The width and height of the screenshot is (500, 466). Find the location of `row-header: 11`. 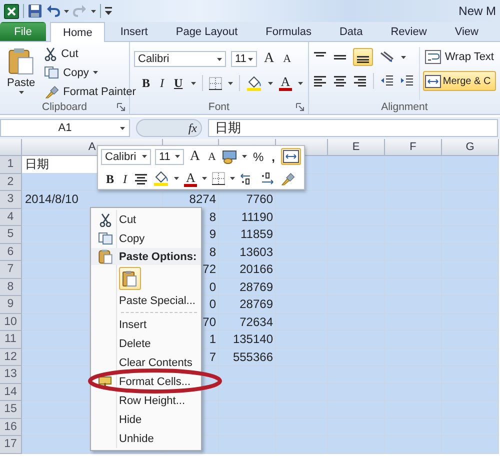

row-header: 11 is located at coordinates (11, 339).